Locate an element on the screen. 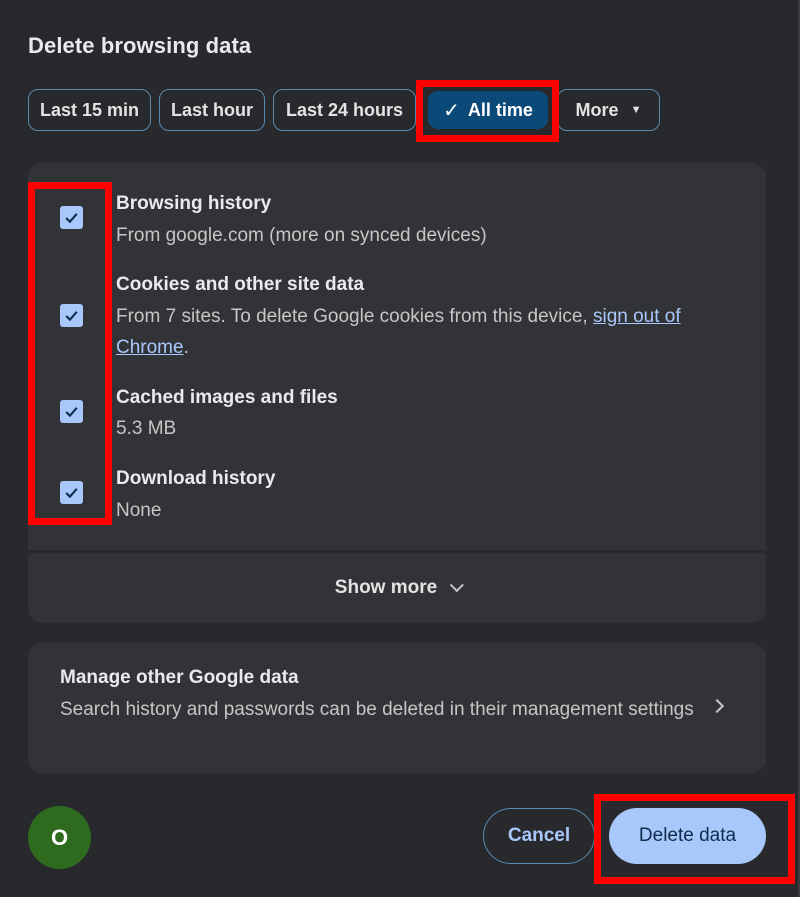 Image resolution: width=800 pixels, height=897 pixels. chip-last-15-min: Last 15 min is located at coordinates (89, 110).